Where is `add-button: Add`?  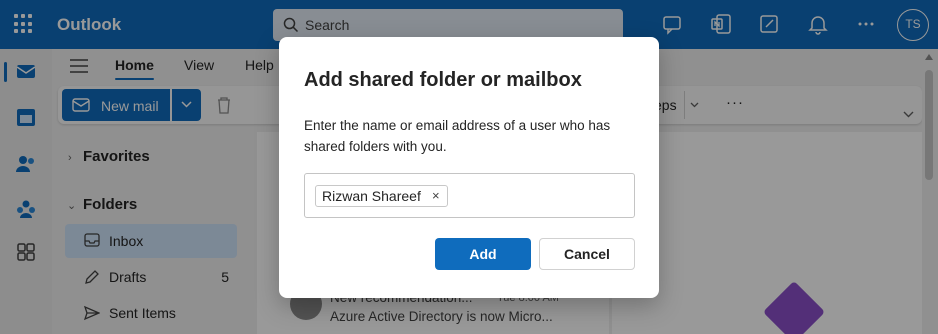 add-button: Add is located at coordinates (483, 254).